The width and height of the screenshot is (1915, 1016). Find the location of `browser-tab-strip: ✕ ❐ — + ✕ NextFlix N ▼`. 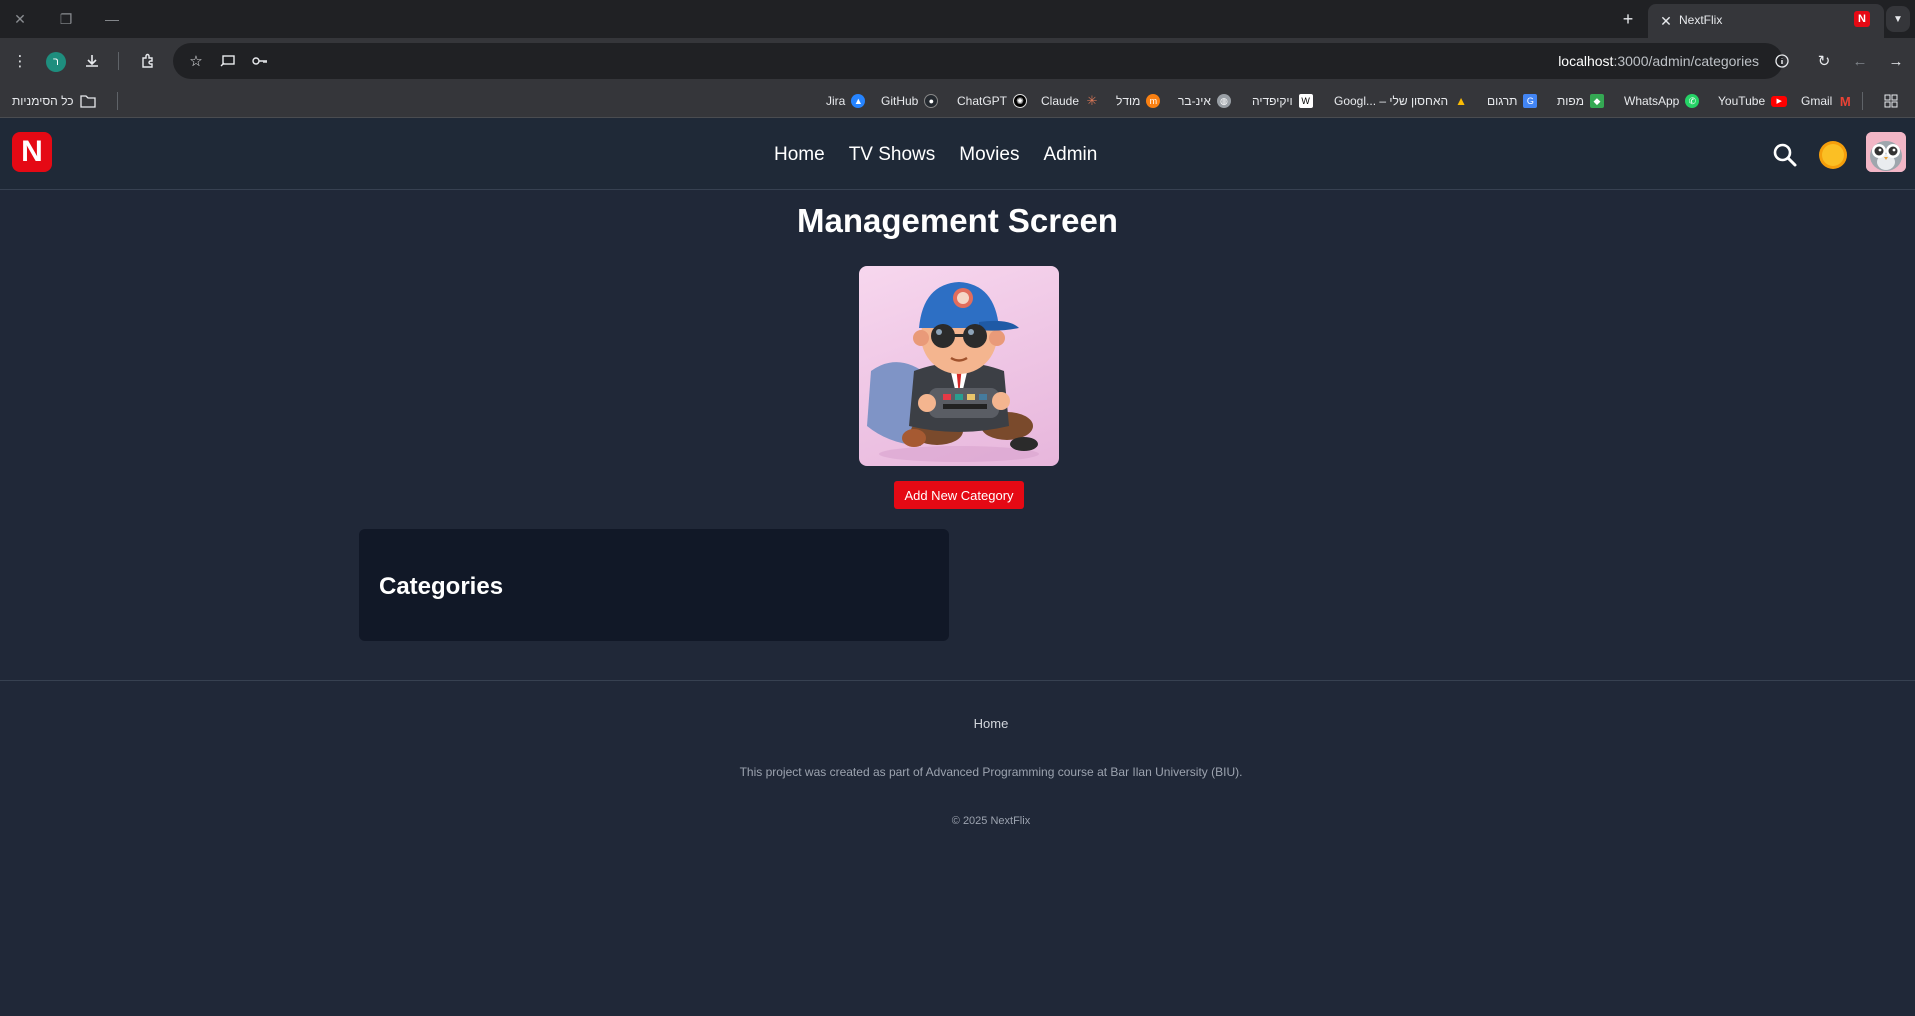

browser-tab-strip: ✕ ❐ — + ✕ NextFlix N ▼ is located at coordinates (957, 19).